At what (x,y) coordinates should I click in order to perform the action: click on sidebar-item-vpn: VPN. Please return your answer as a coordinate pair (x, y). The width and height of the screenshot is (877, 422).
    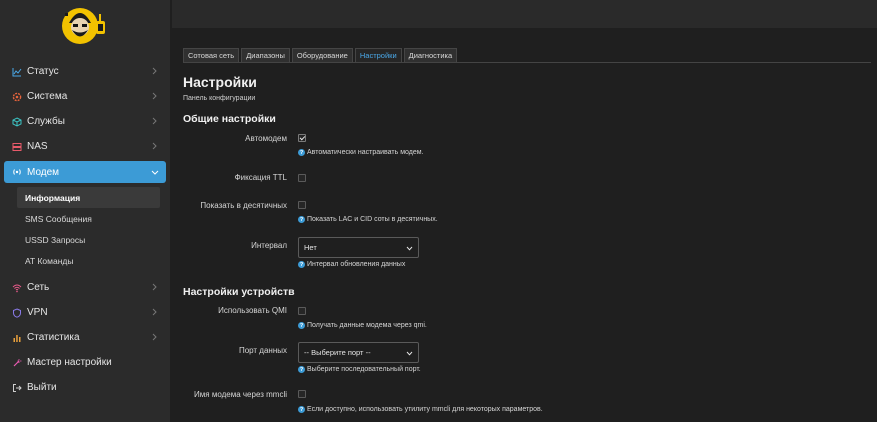
    Looking at the image, I should click on (85, 312).